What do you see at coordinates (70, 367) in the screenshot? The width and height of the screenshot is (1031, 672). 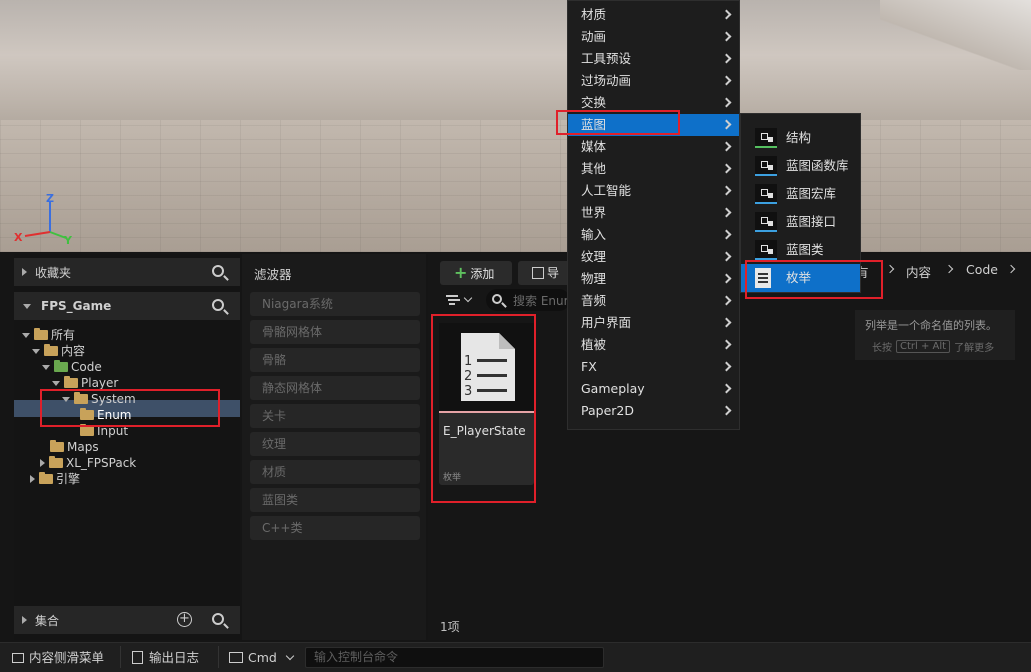 I see `tree-item-code: Code` at bounding box center [70, 367].